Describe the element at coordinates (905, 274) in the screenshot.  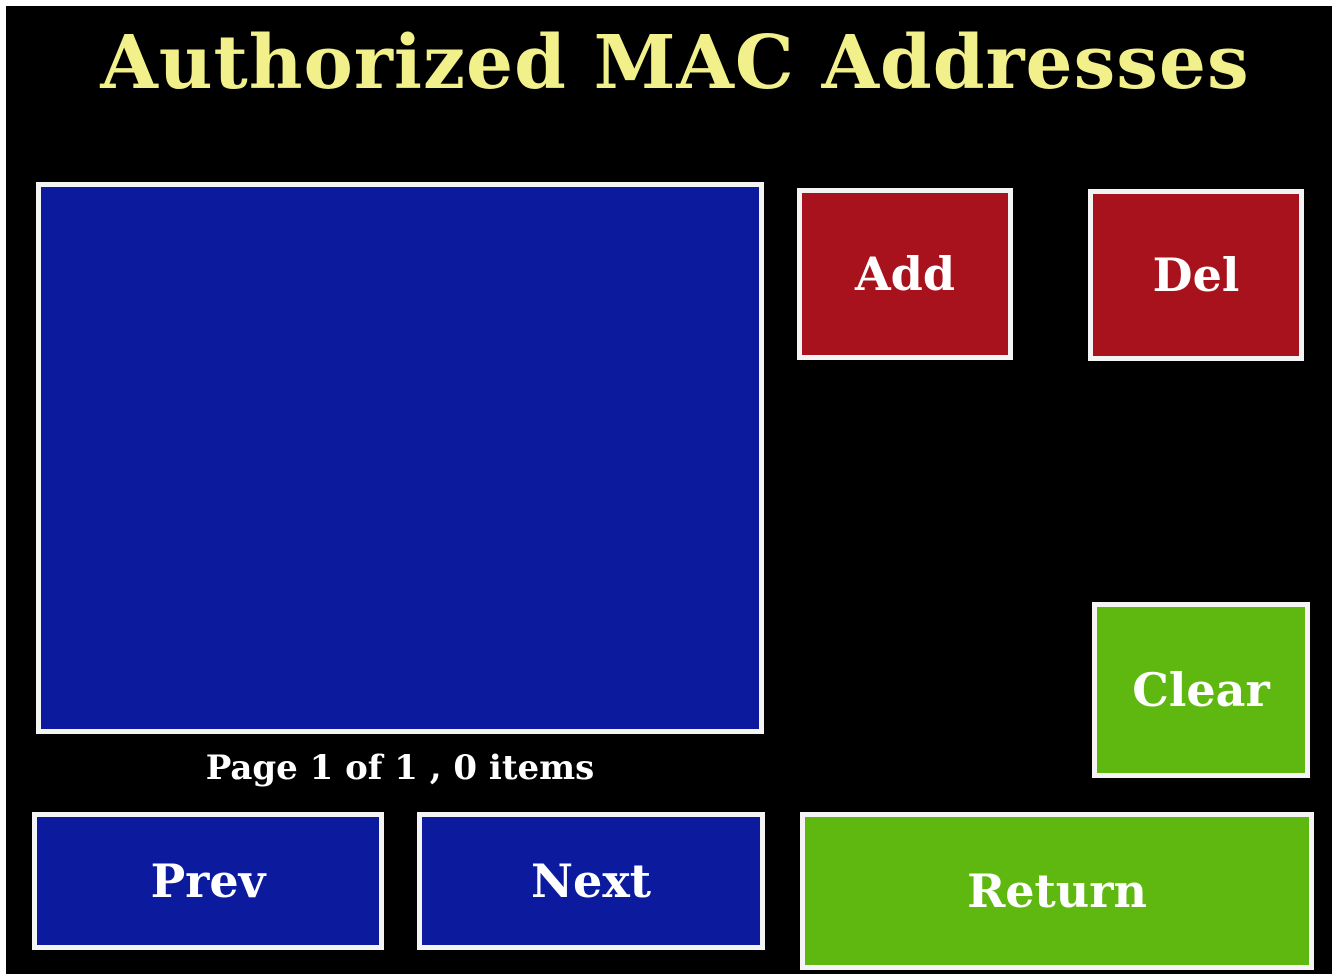
I see `add-button: Add` at that location.